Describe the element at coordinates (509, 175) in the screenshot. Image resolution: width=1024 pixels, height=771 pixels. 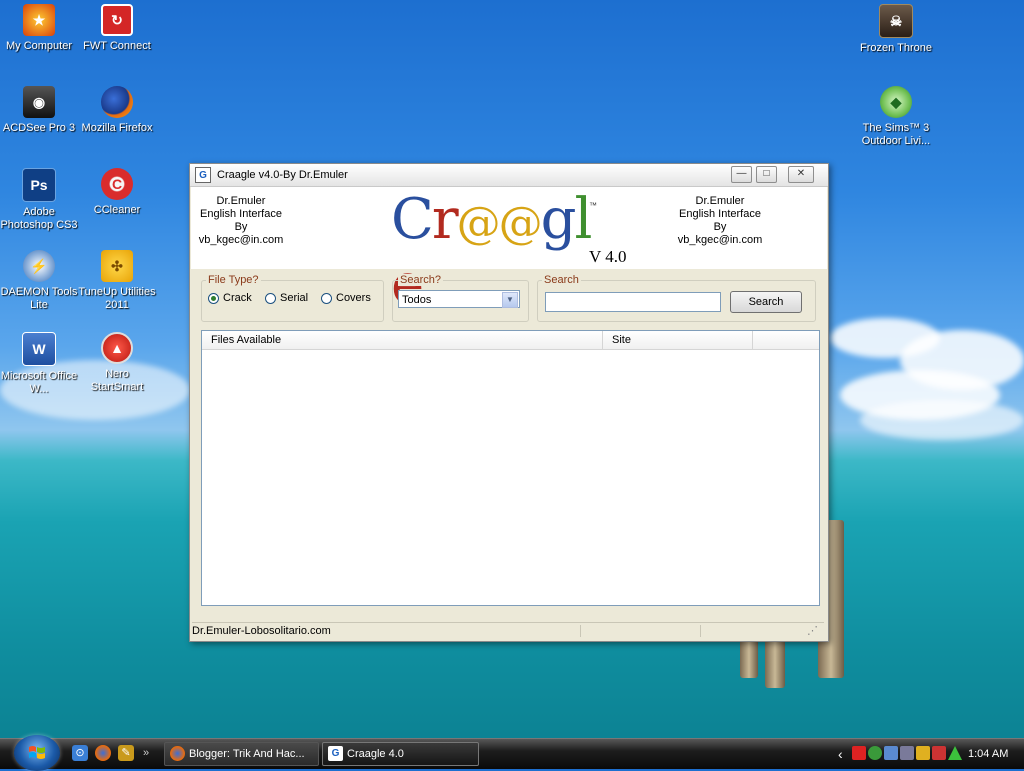
I see `title-bar: G Craagle v4.0-By Dr.Emuler — □ ✕` at that location.